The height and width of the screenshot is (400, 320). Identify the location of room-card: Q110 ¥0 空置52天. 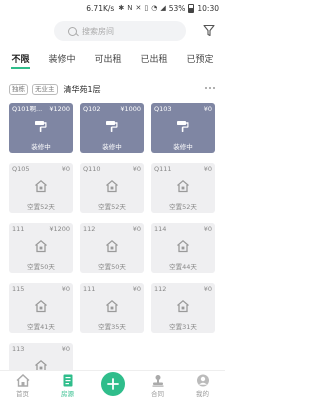
(112, 188).